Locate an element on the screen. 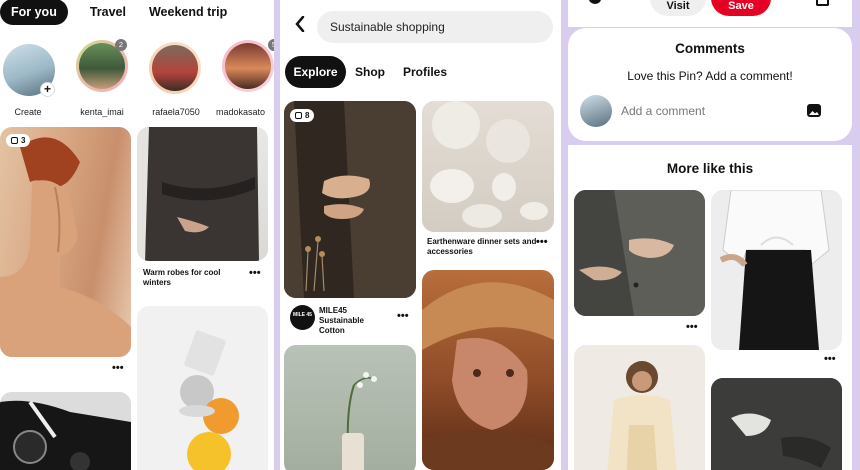 This screenshot has height=470, width=860. brand-logo: MILE 45 is located at coordinates (302, 317).